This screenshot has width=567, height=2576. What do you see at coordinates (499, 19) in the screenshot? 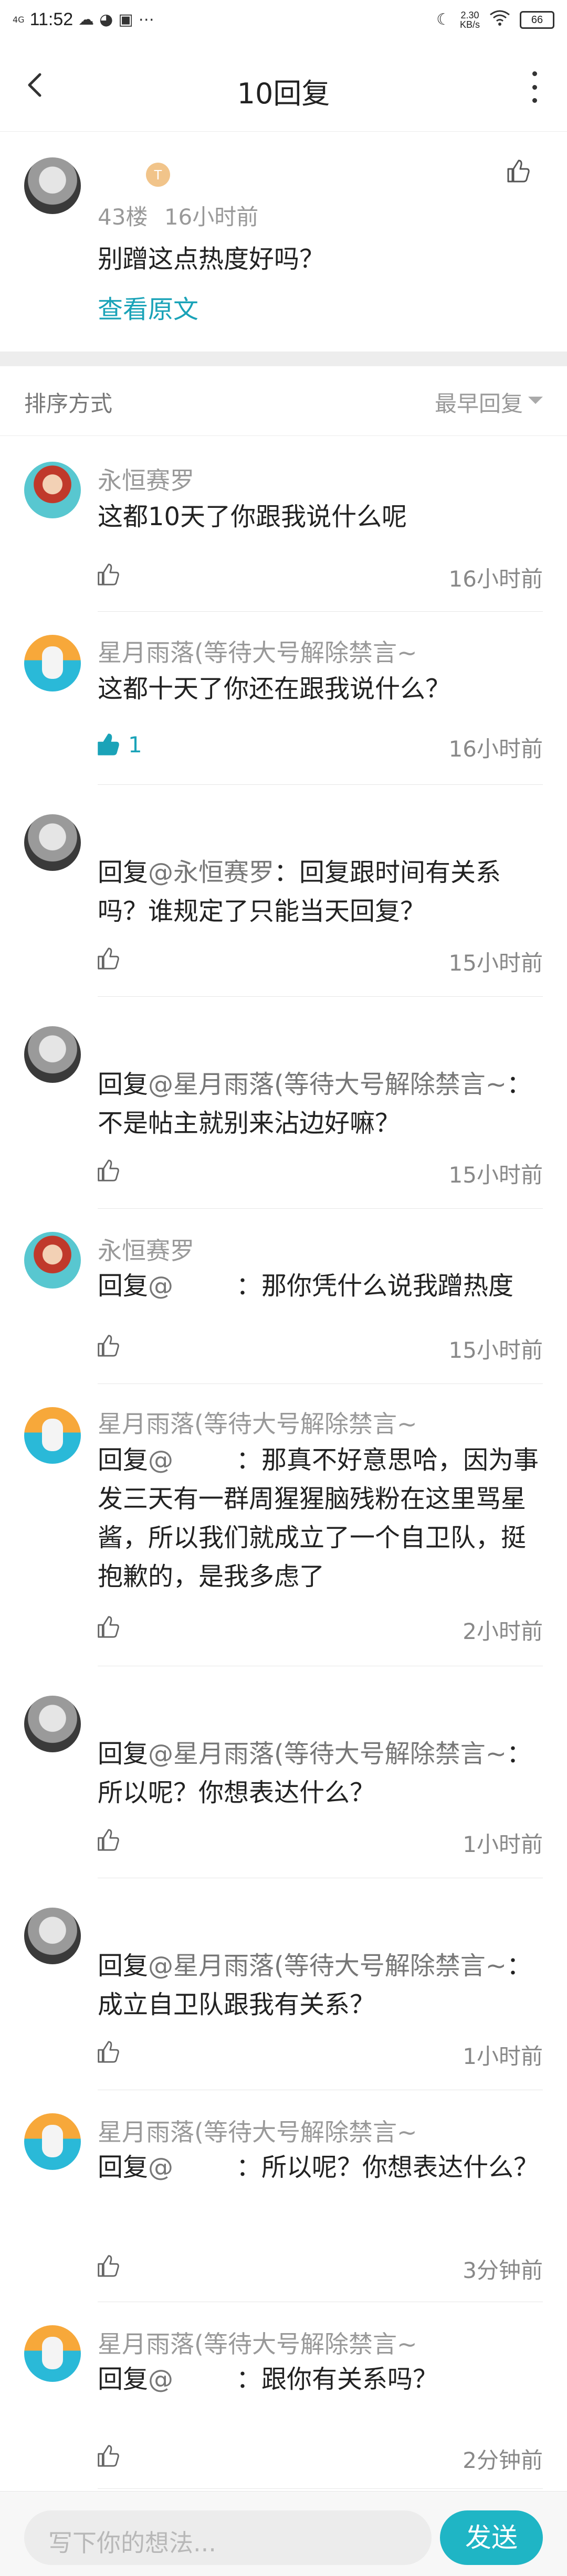
I see `wifi-icon` at bounding box center [499, 19].